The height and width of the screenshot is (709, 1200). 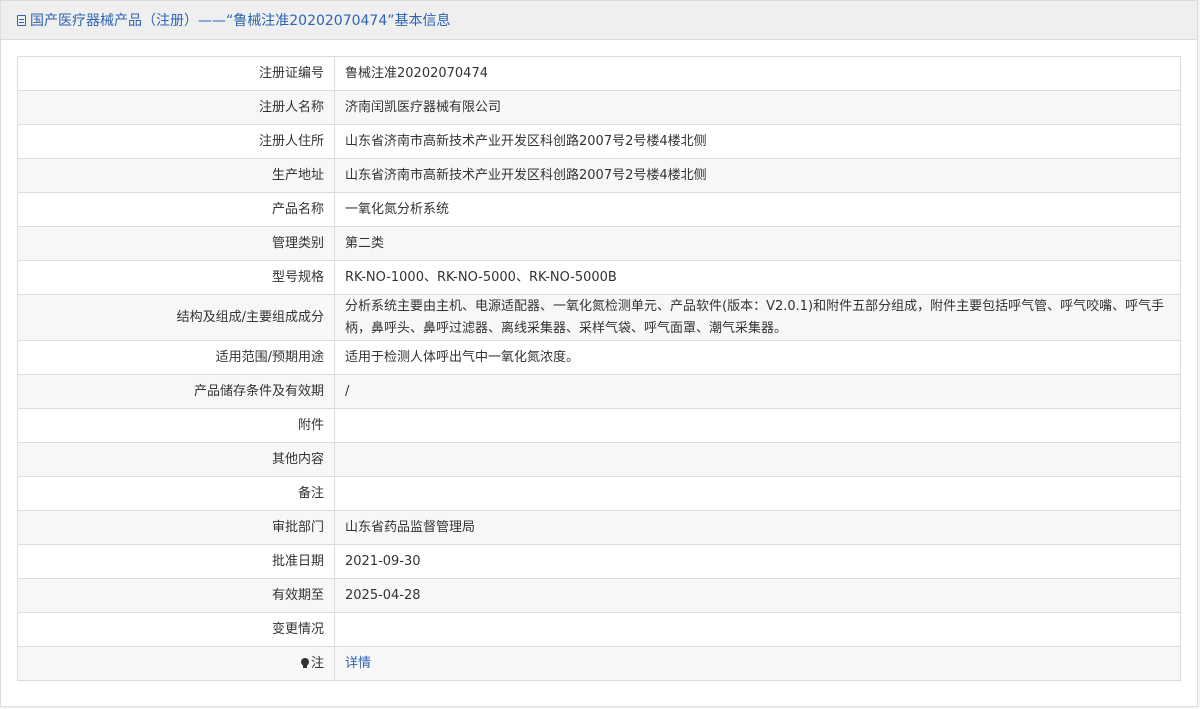 I want to click on row-value: 一氧化氮分析系统, so click(x=757, y=209).